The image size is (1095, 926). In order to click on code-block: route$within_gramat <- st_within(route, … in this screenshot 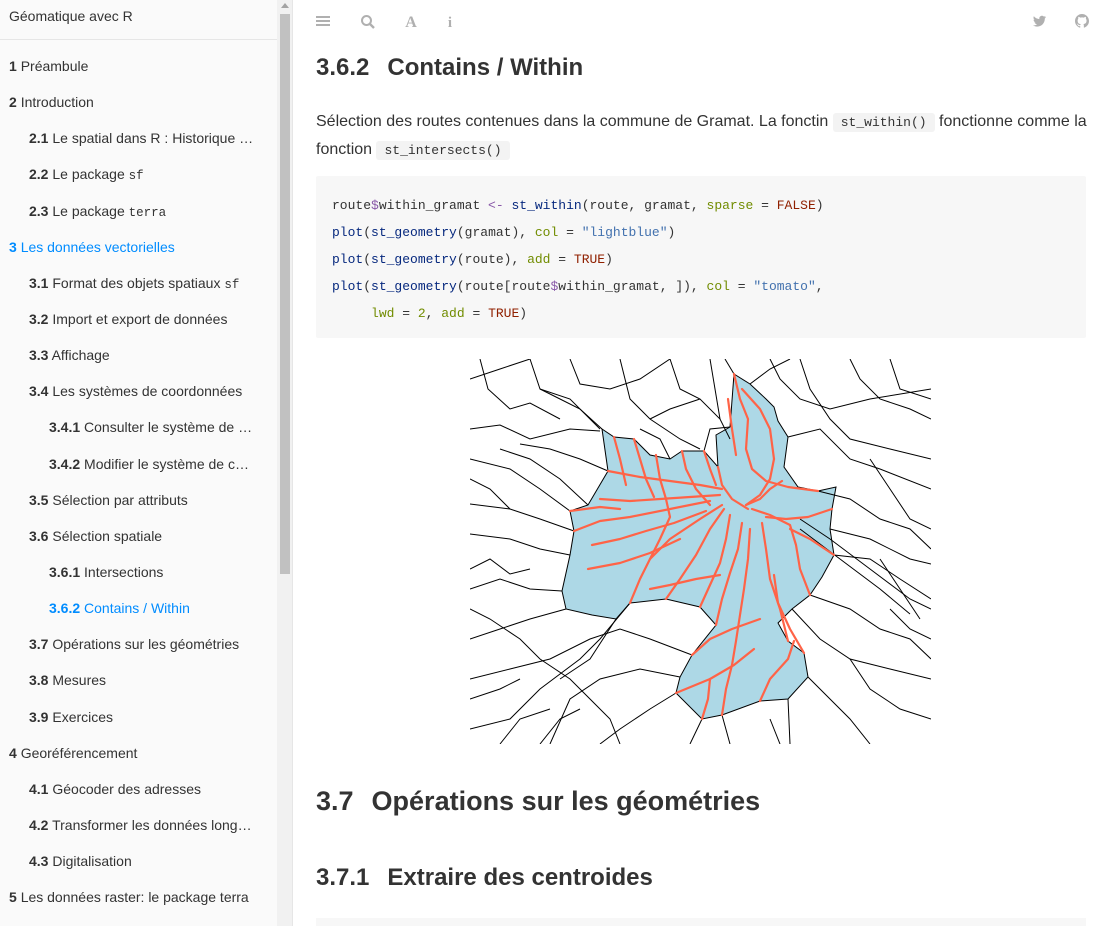, I will do `click(701, 257)`.